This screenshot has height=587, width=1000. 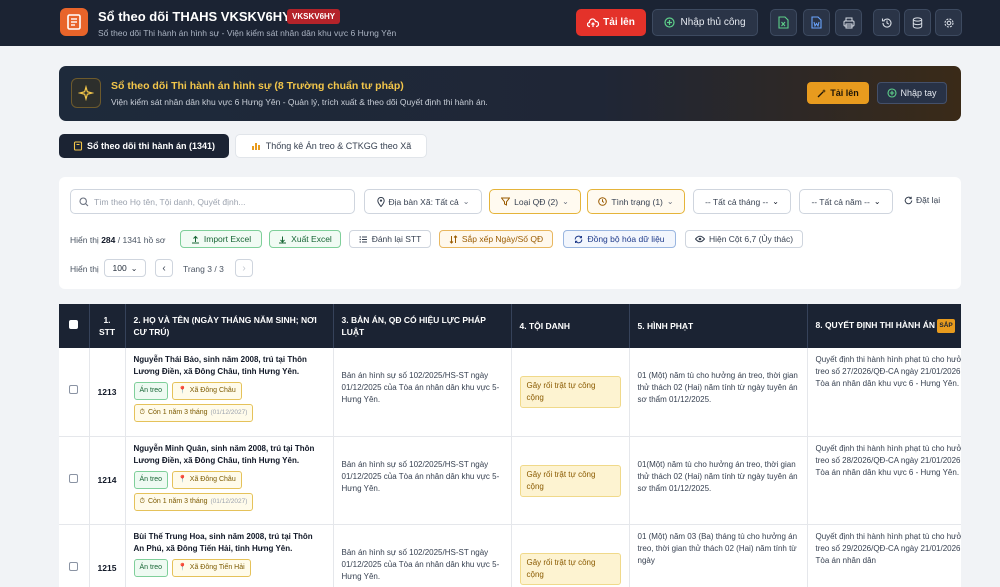 What do you see at coordinates (125, 268) in the screenshot?
I see `page-size-select: 100 ⌄` at bounding box center [125, 268].